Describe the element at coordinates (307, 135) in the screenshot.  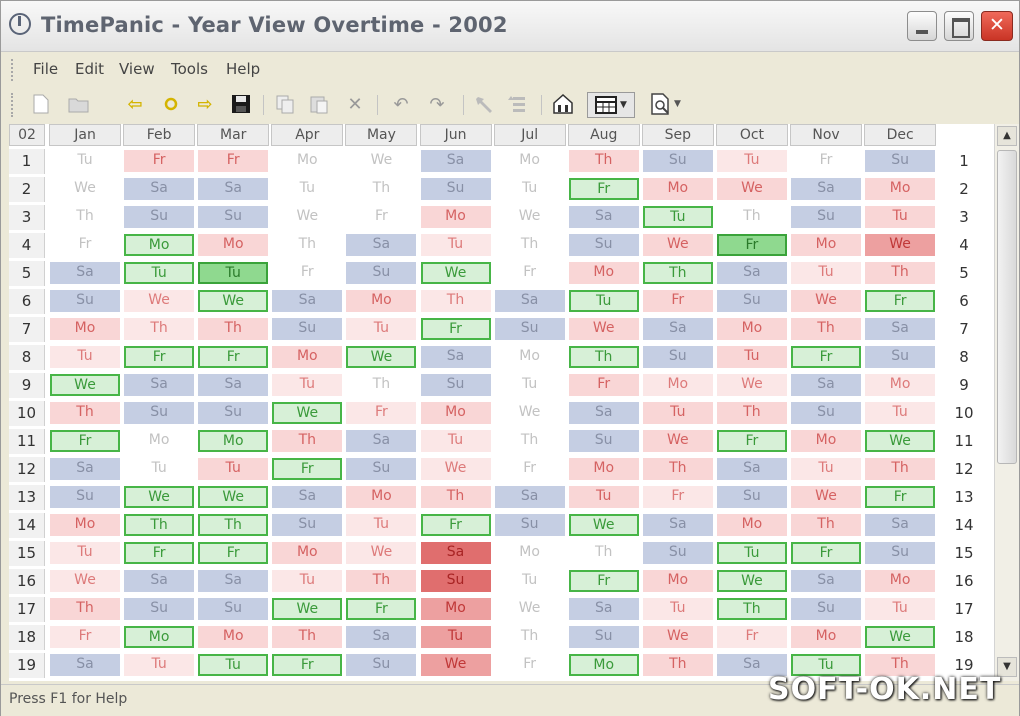
I see `month-header: Apr` at that location.